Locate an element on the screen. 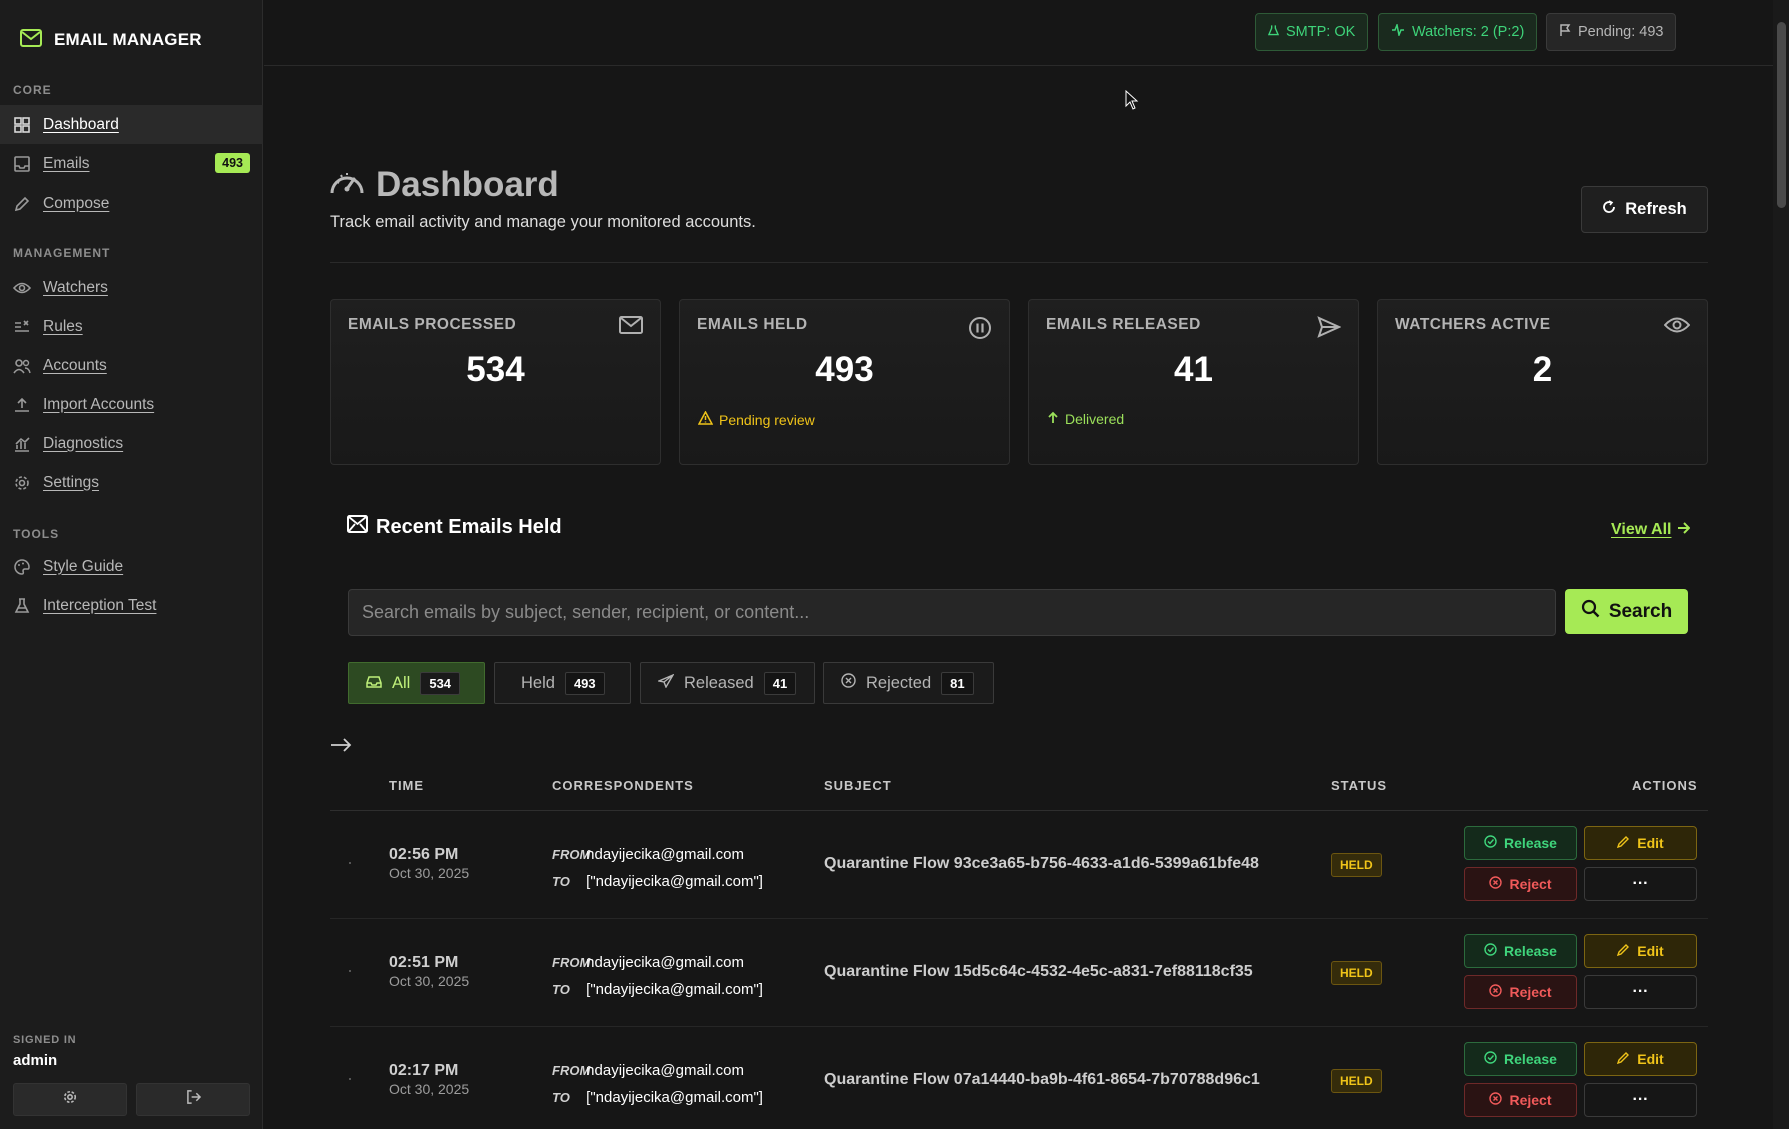 The height and width of the screenshot is (1129, 1789). stat-label: EMAILS PROCESSED is located at coordinates (432, 324).